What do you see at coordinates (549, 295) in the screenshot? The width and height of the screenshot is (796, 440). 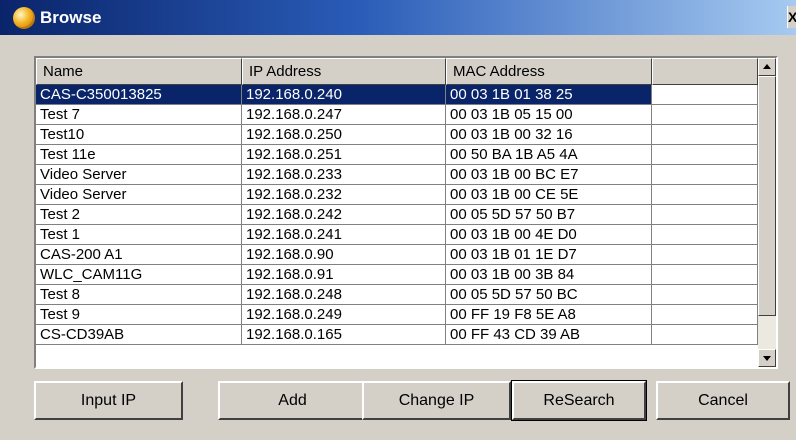 I see `cell-mac-address: 00 05 5D 57 50 BC` at bounding box center [549, 295].